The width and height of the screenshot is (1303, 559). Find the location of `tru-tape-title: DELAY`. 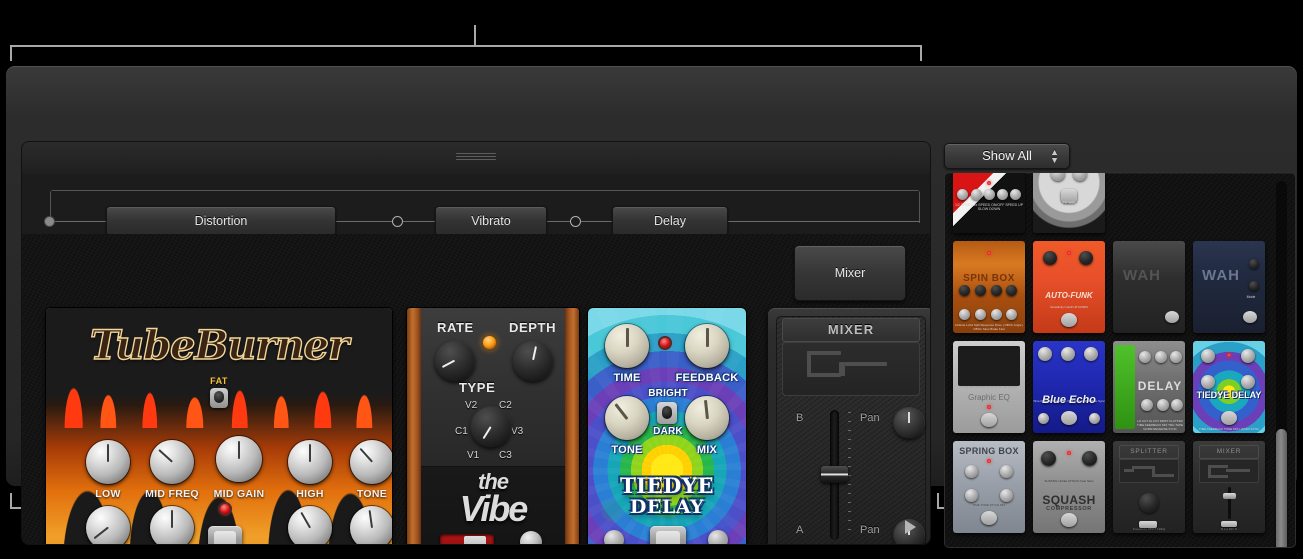

tru-tape-title: DELAY is located at coordinates (1160, 386).